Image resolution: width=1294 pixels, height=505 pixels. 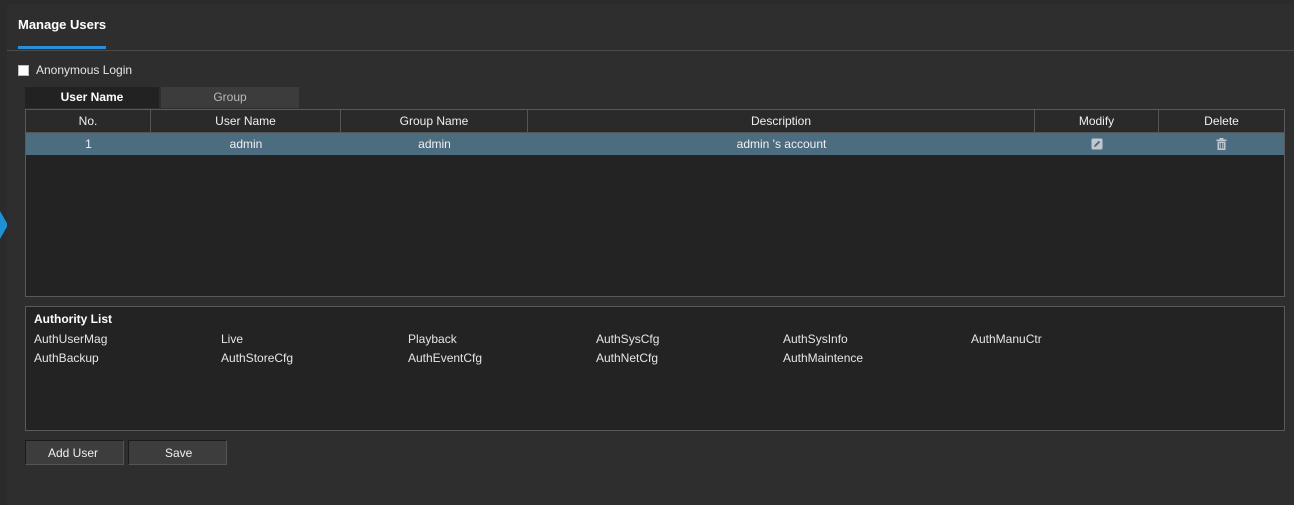 I want to click on page-title: Manage Users, so click(x=62, y=24).